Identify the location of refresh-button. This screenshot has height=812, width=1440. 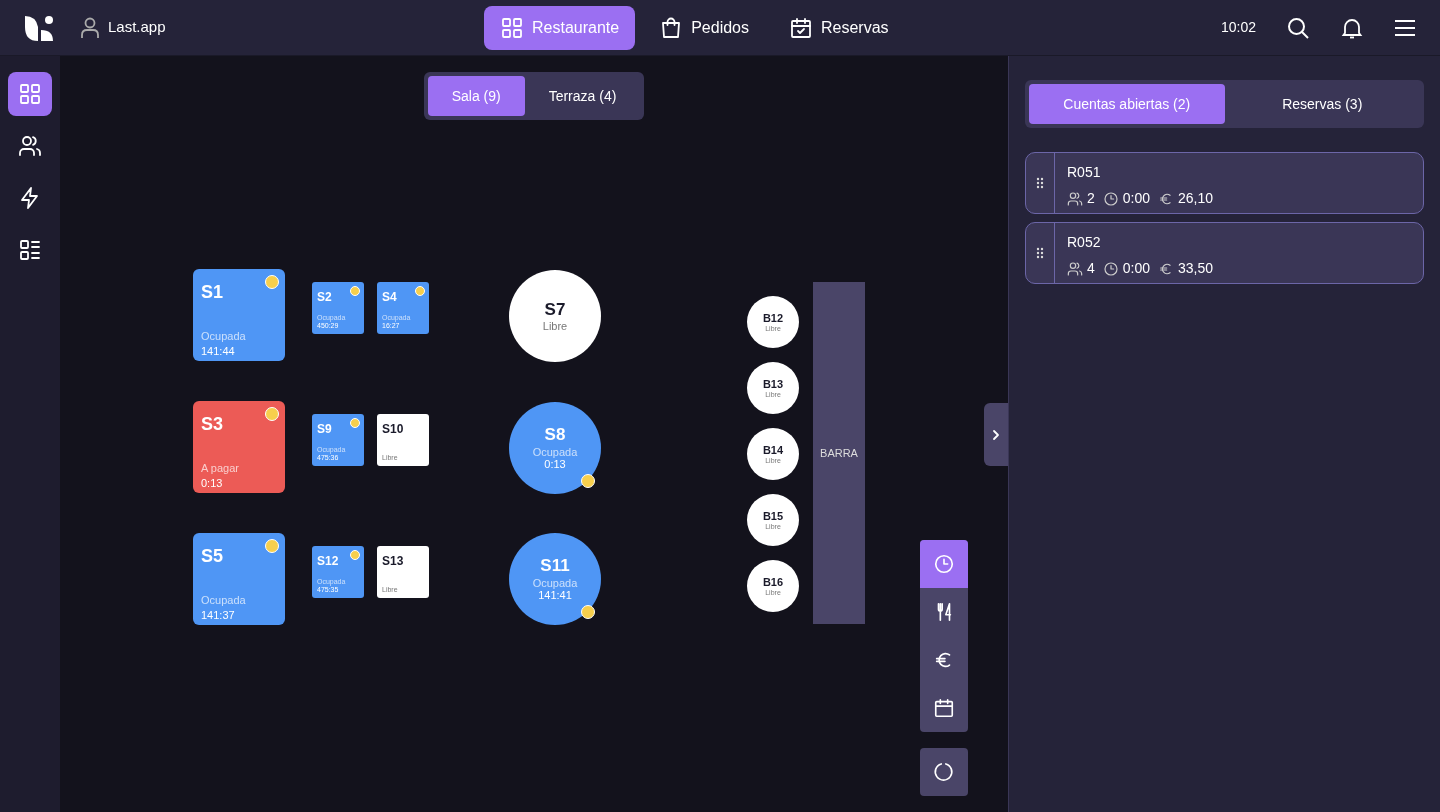
(944, 772).